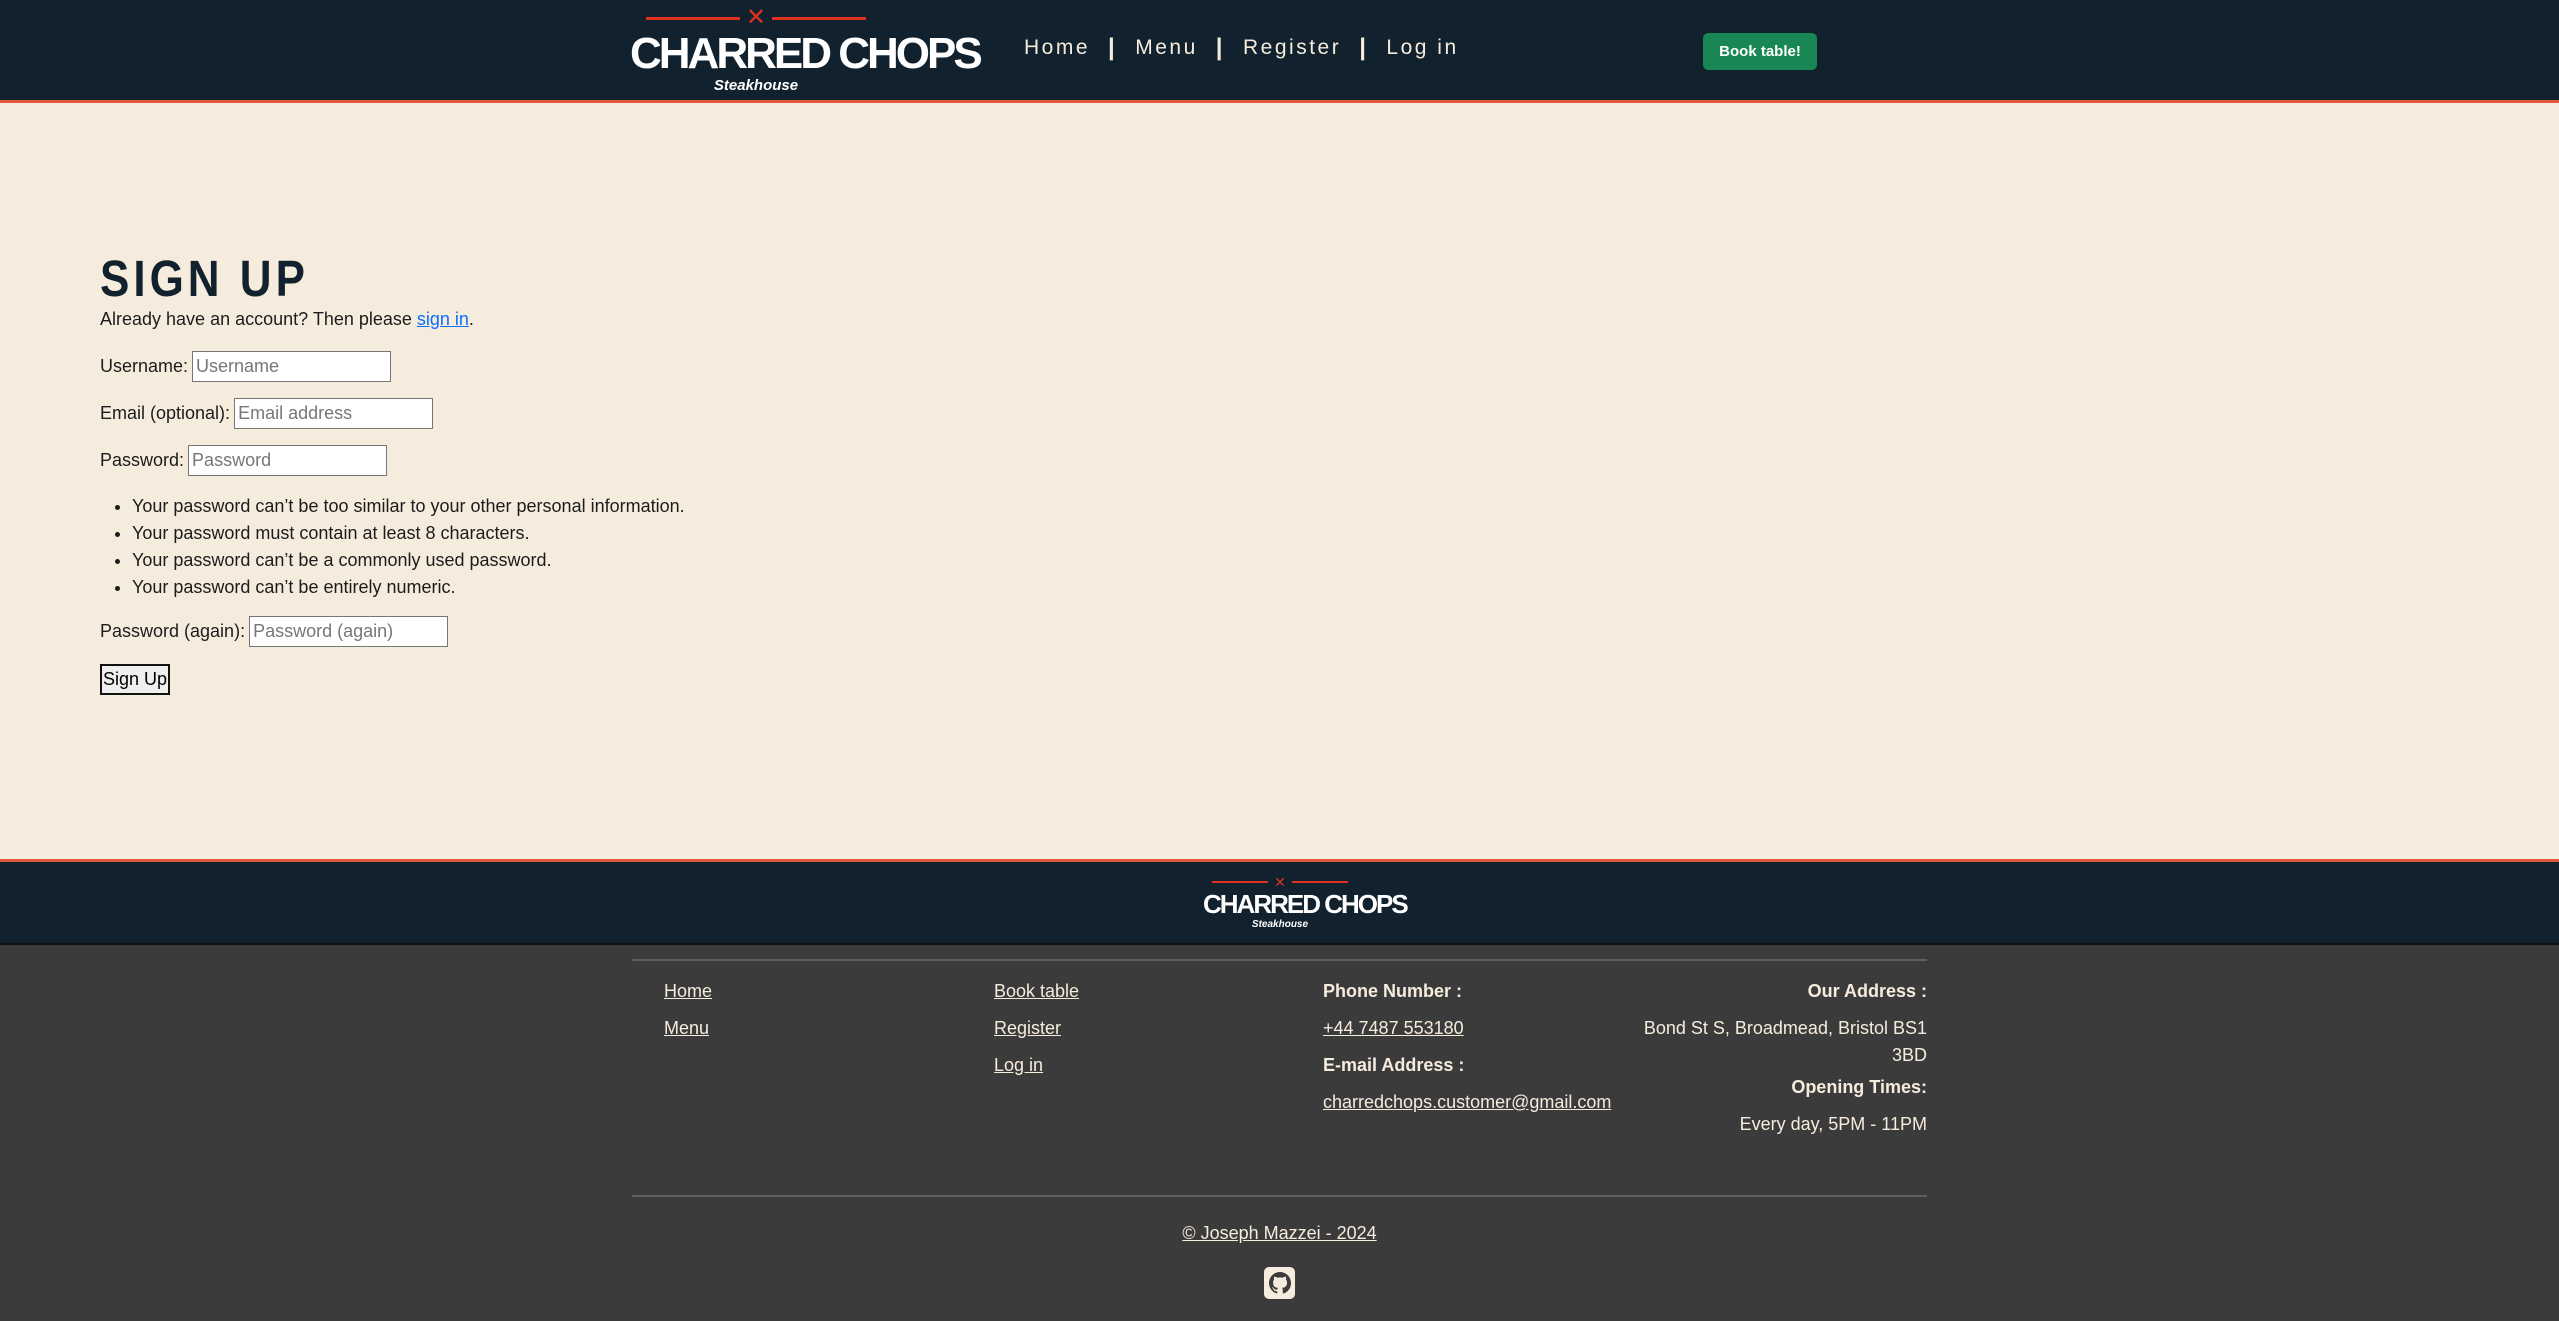 This screenshot has width=2559, height=1321. I want to click on hours-text: Every day, 5PM - 11PM, so click(1833, 1124).